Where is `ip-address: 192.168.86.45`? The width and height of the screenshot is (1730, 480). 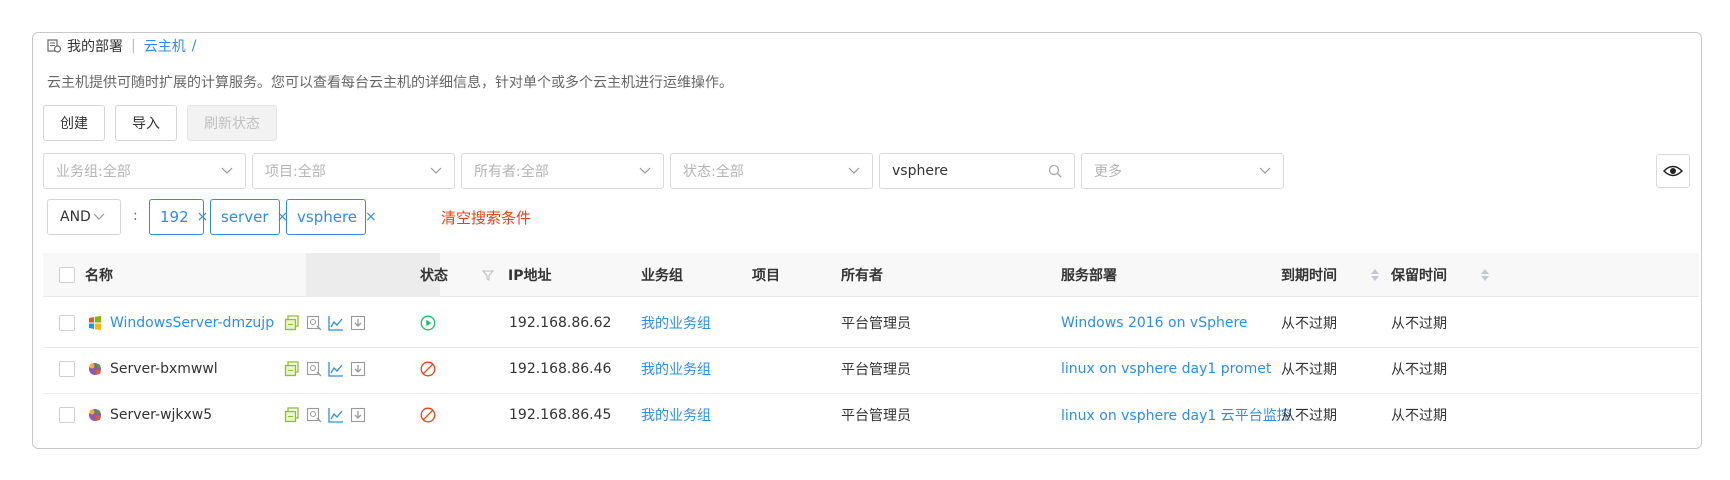
ip-address: 192.168.86.45 is located at coordinates (560, 415).